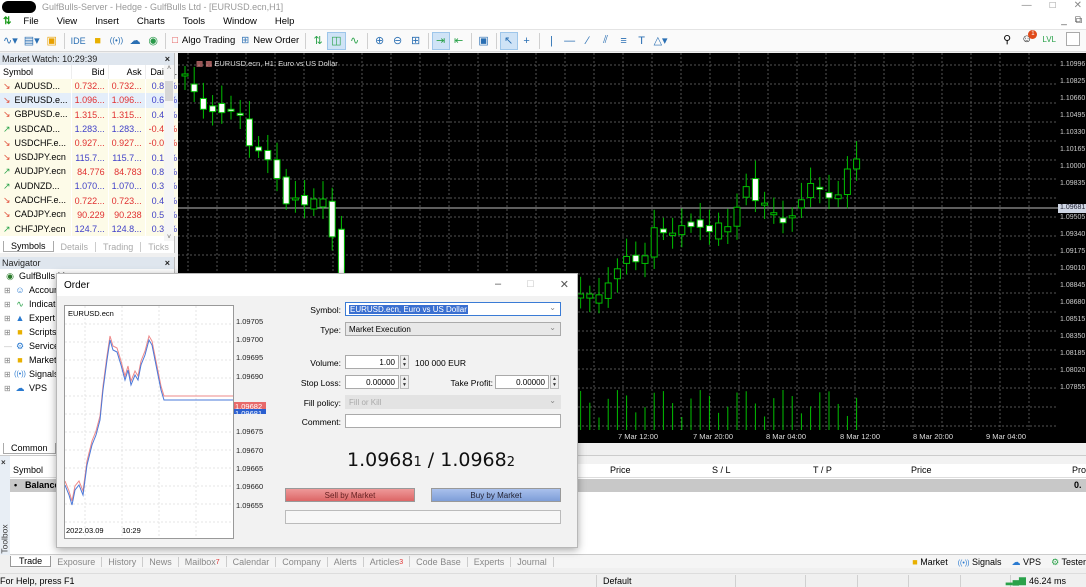  I want to click on market-bag-icon: ■, so click(98, 41).